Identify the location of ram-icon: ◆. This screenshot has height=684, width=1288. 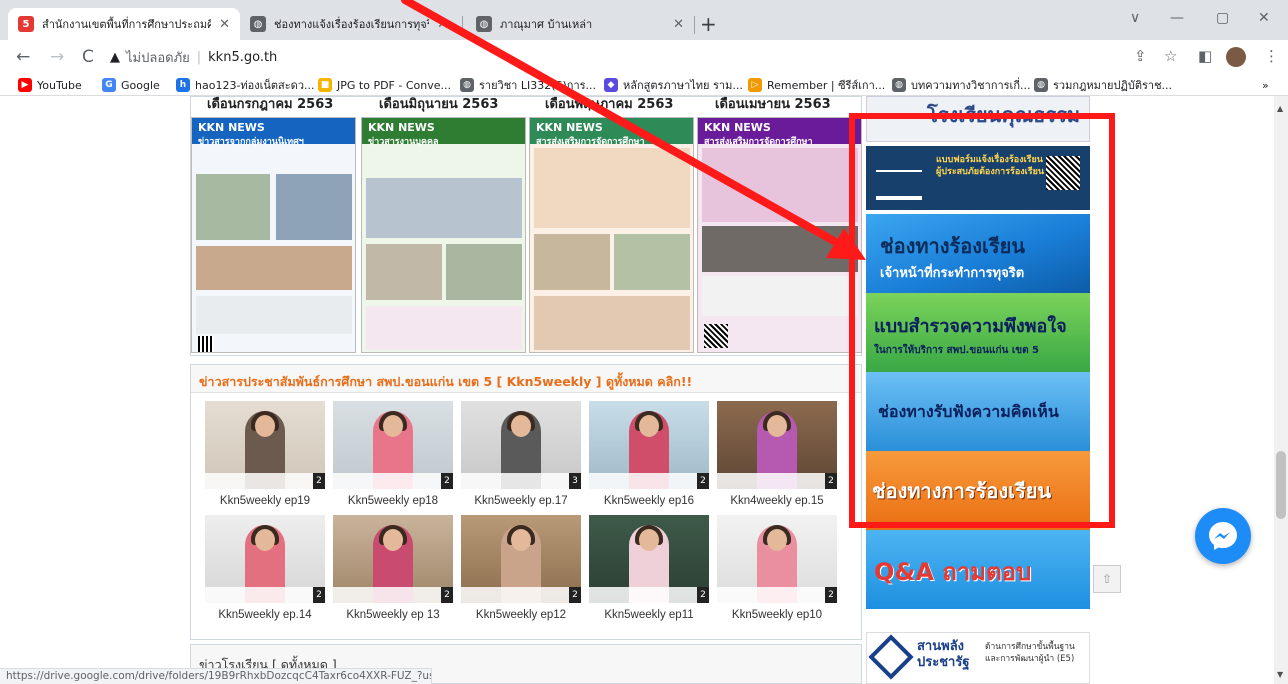
(611, 85).